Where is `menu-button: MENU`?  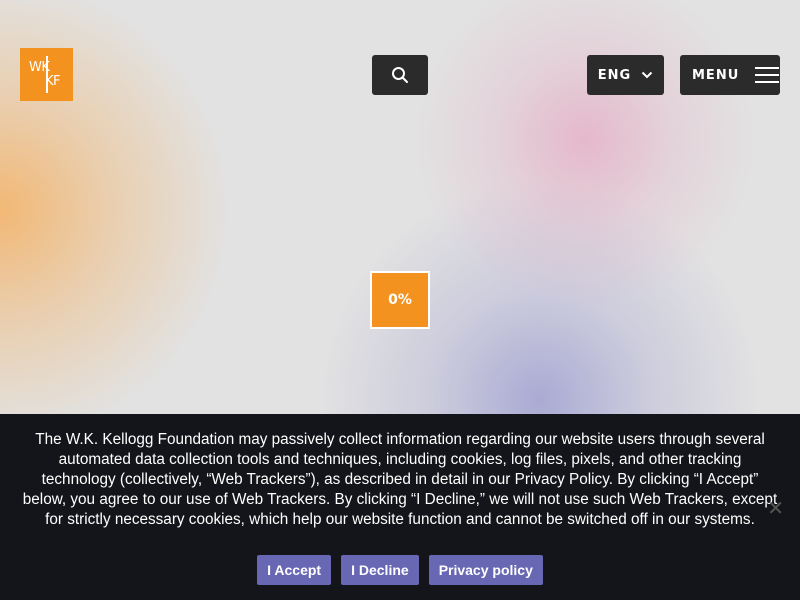
menu-button: MENU is located at coordinates (730, 75).